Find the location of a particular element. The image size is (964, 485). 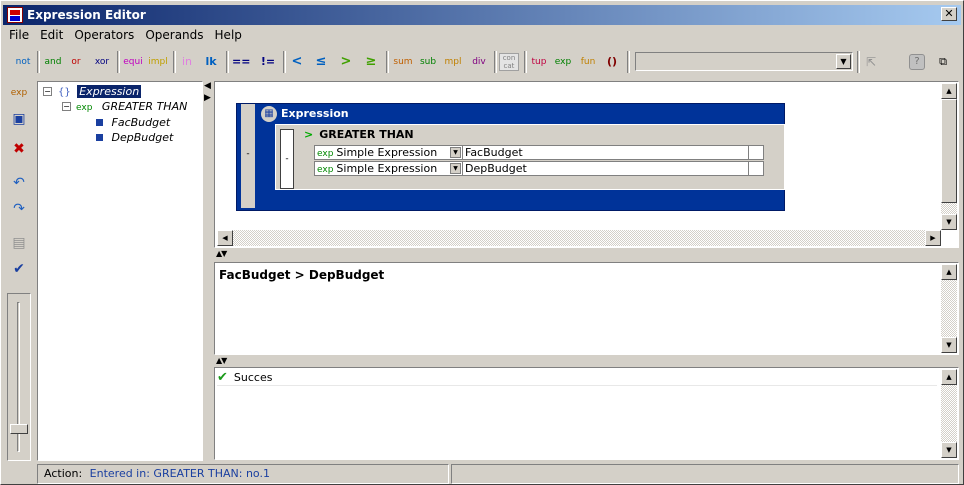

lk-button: lk is located at coordinates (211, 62).